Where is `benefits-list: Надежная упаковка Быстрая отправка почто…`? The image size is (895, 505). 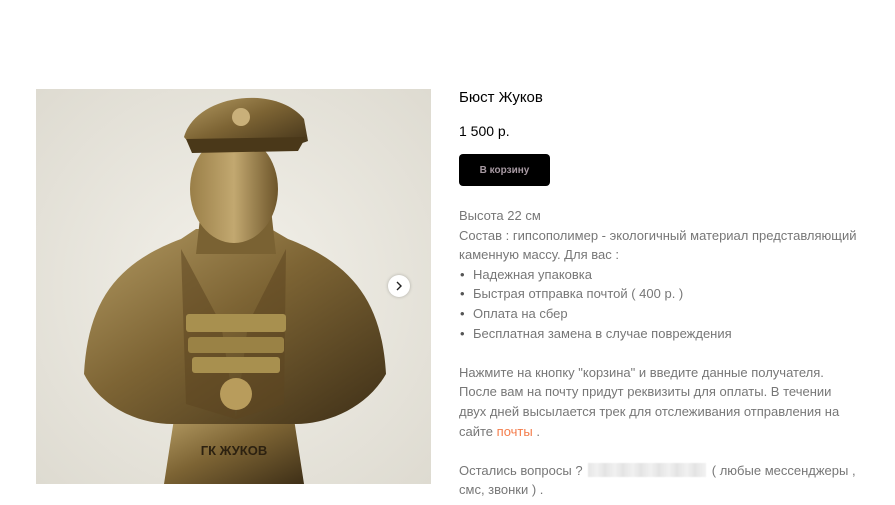 benefits-list: Надежная упаковка Быстрая отправка почто… is located at coordinates (659, 304).